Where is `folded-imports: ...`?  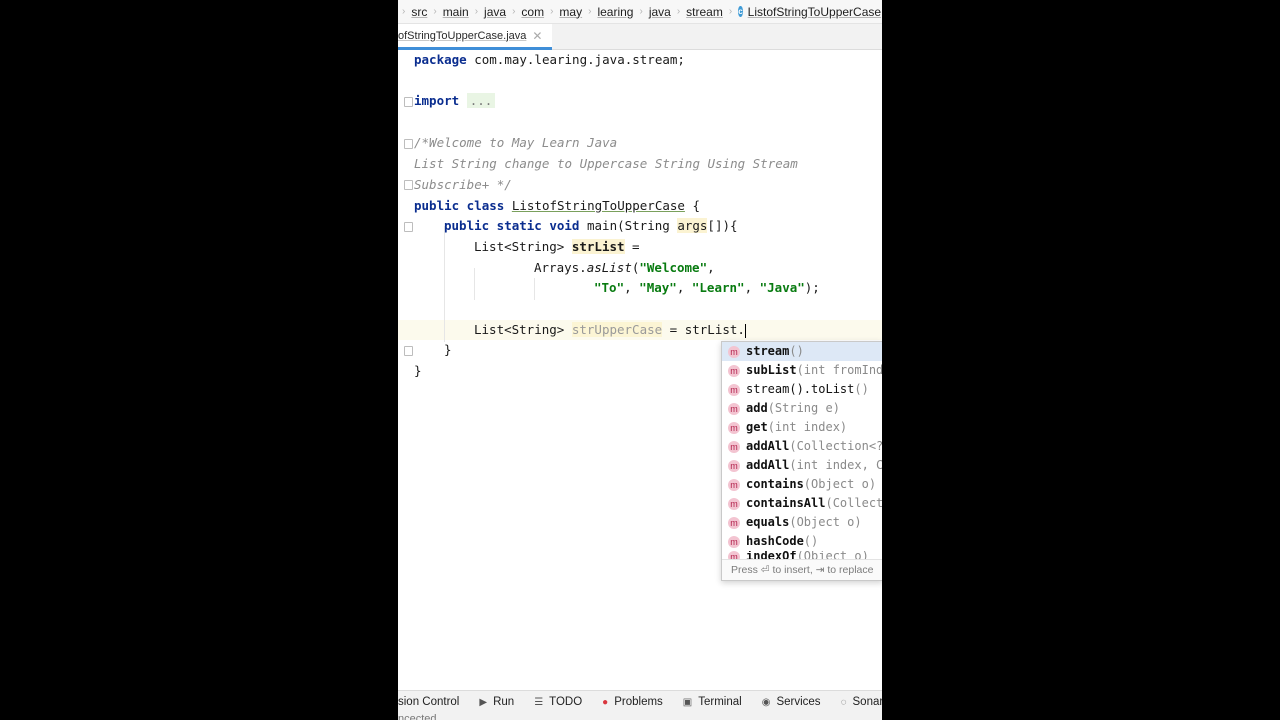
folded-imports: ... is located at coordinates (481, 100).